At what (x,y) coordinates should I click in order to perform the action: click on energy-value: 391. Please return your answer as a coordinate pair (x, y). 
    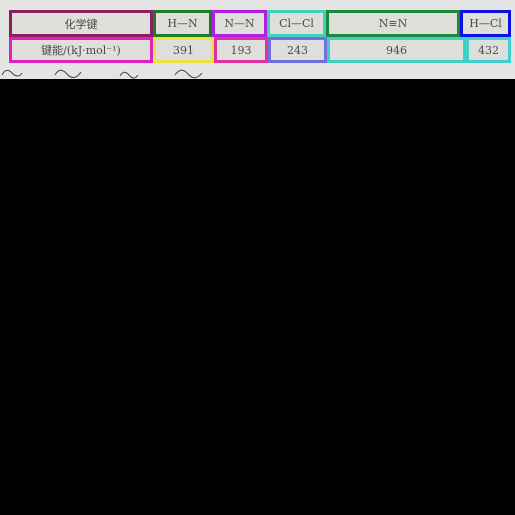
    Looking at the image, I should click on (183, 50).